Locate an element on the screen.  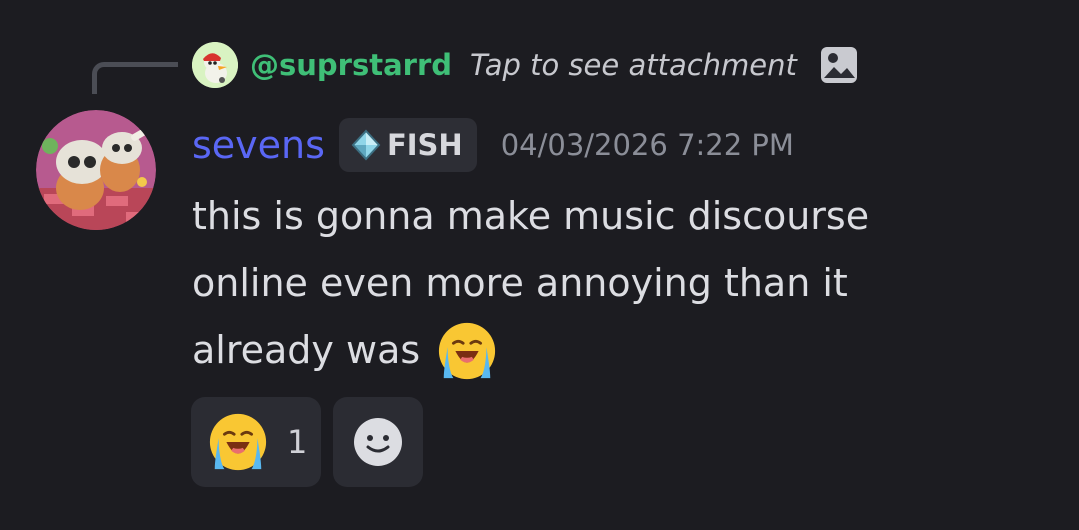
reaction-loudly-crying-face: 1 is located at coordinates (256, 442).